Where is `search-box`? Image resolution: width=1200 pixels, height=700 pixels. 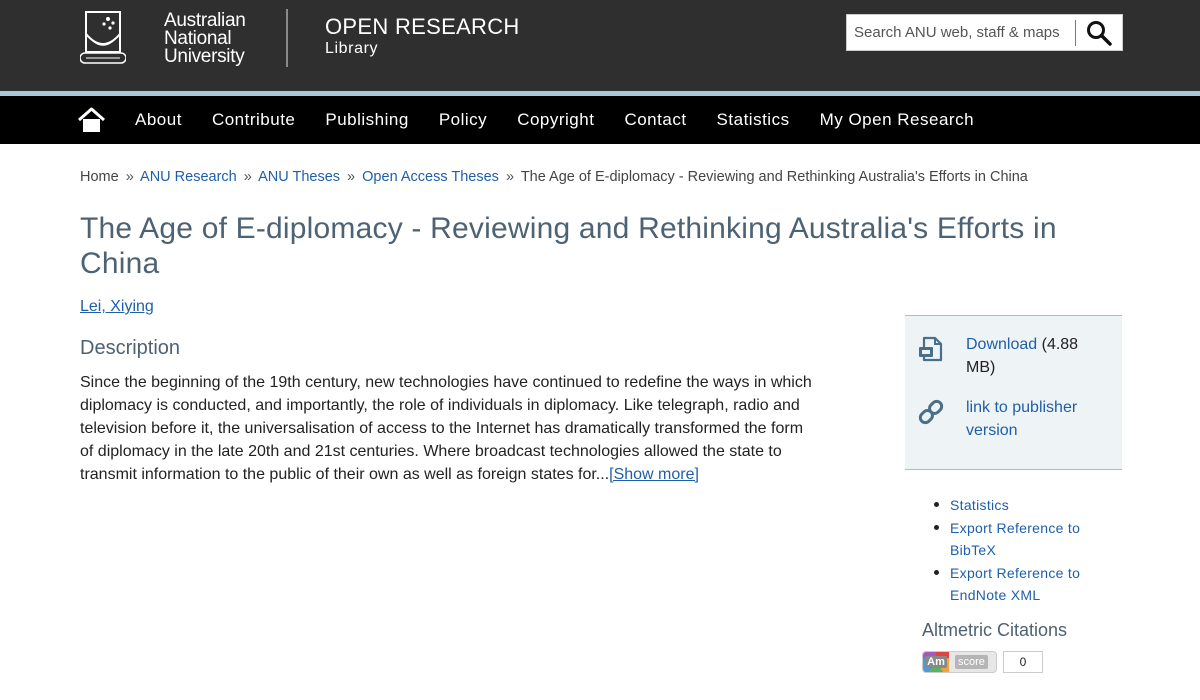 search-box is located at coordinates (984, 32).